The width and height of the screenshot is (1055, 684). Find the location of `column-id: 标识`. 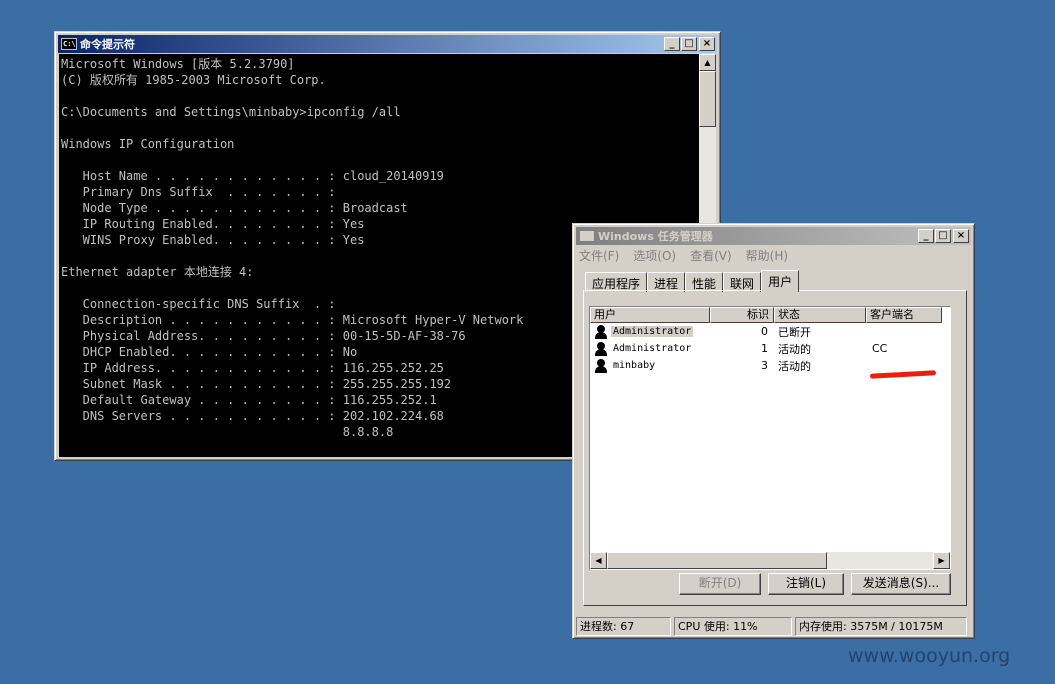

column-id: 标识 is located at coordinates (742, 315).